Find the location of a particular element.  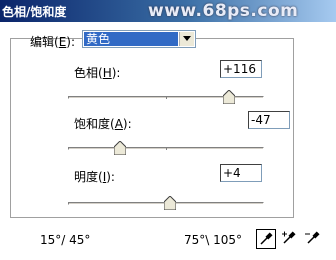

eyedropper-plus-button is located at coordinates (290, 239).